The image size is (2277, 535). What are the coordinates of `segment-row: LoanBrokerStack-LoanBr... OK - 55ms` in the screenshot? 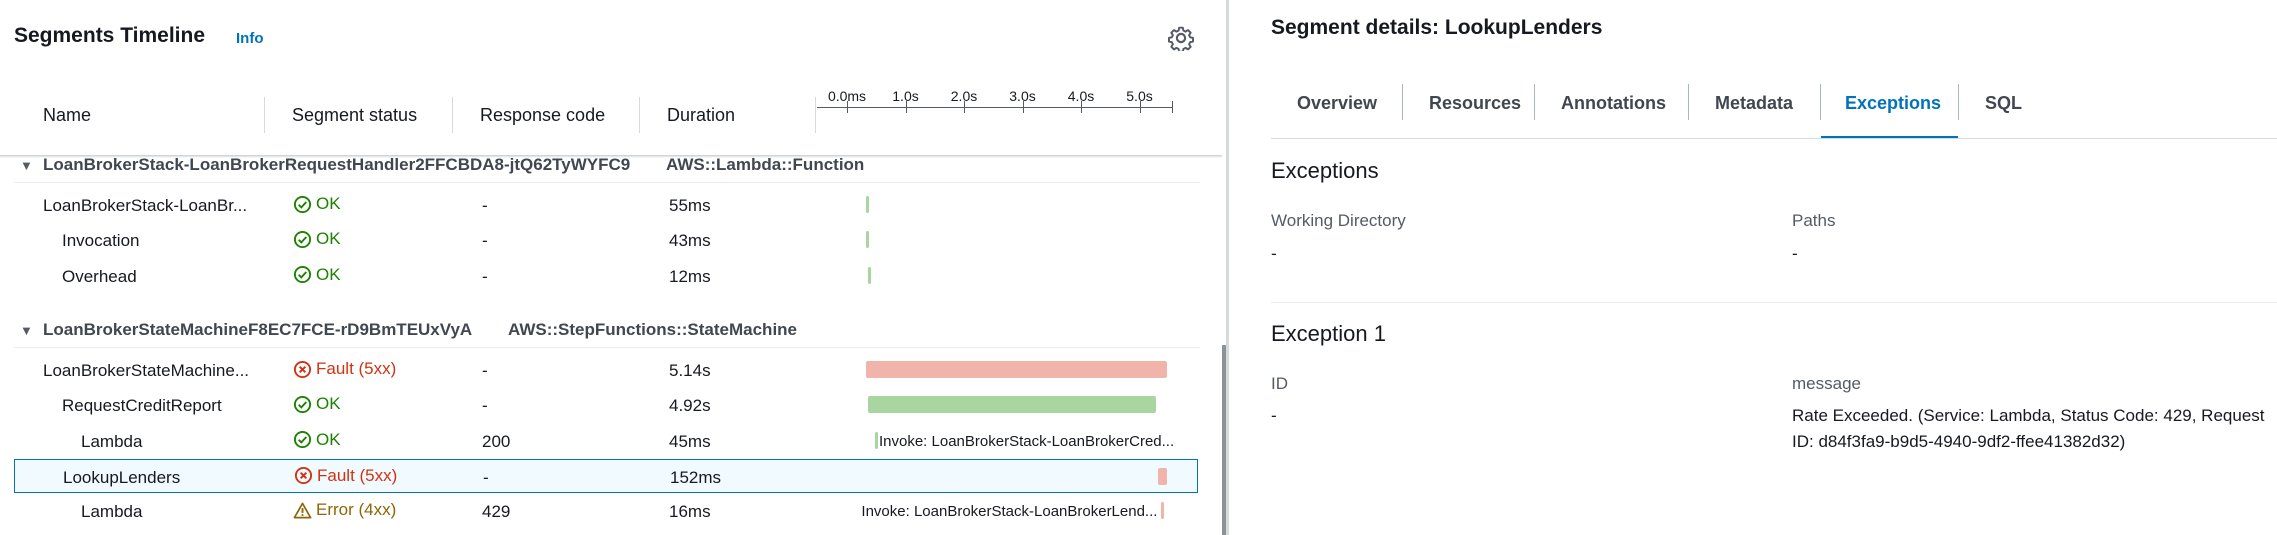 It's located at (606, 205).